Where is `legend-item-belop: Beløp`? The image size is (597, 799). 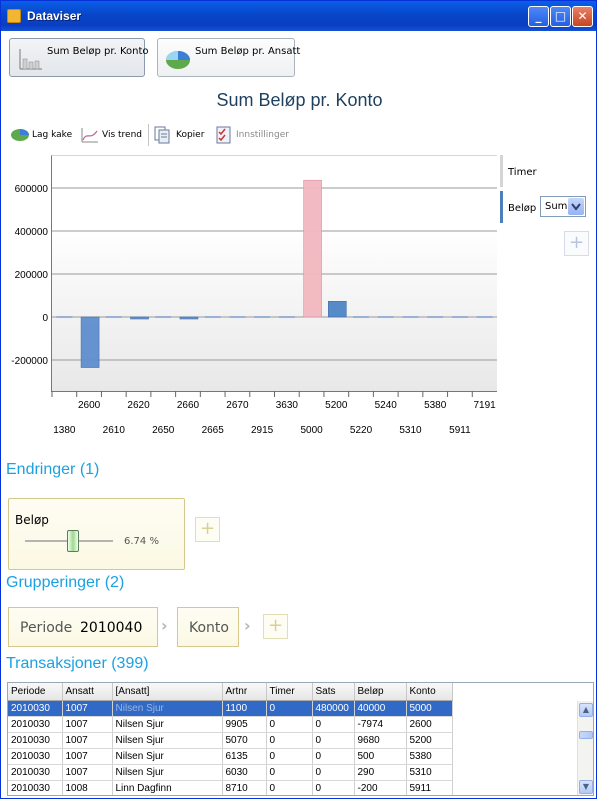 legend-item-belop: Beløp is located at coordinates (519, 207).